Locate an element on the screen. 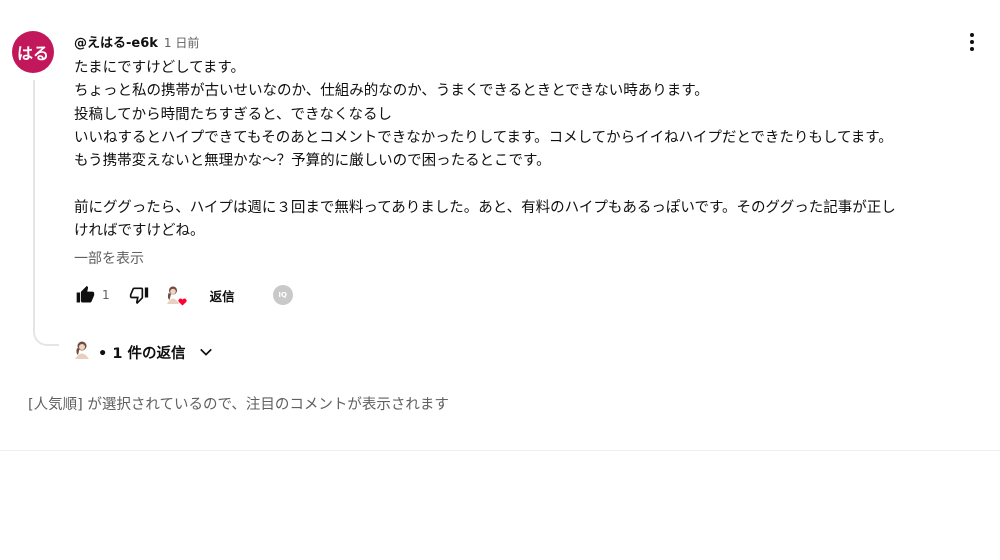 The image size is (1000, 560). thumbs-down-icon is located at coordinates (139, 295).